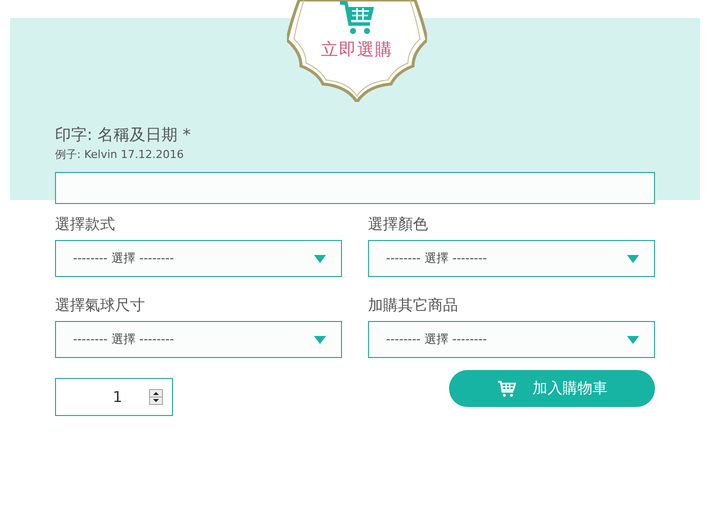  Describe the element at coordinates (398, 224) in the screenshot. I see `option-label: 選擇顏色` at that location.